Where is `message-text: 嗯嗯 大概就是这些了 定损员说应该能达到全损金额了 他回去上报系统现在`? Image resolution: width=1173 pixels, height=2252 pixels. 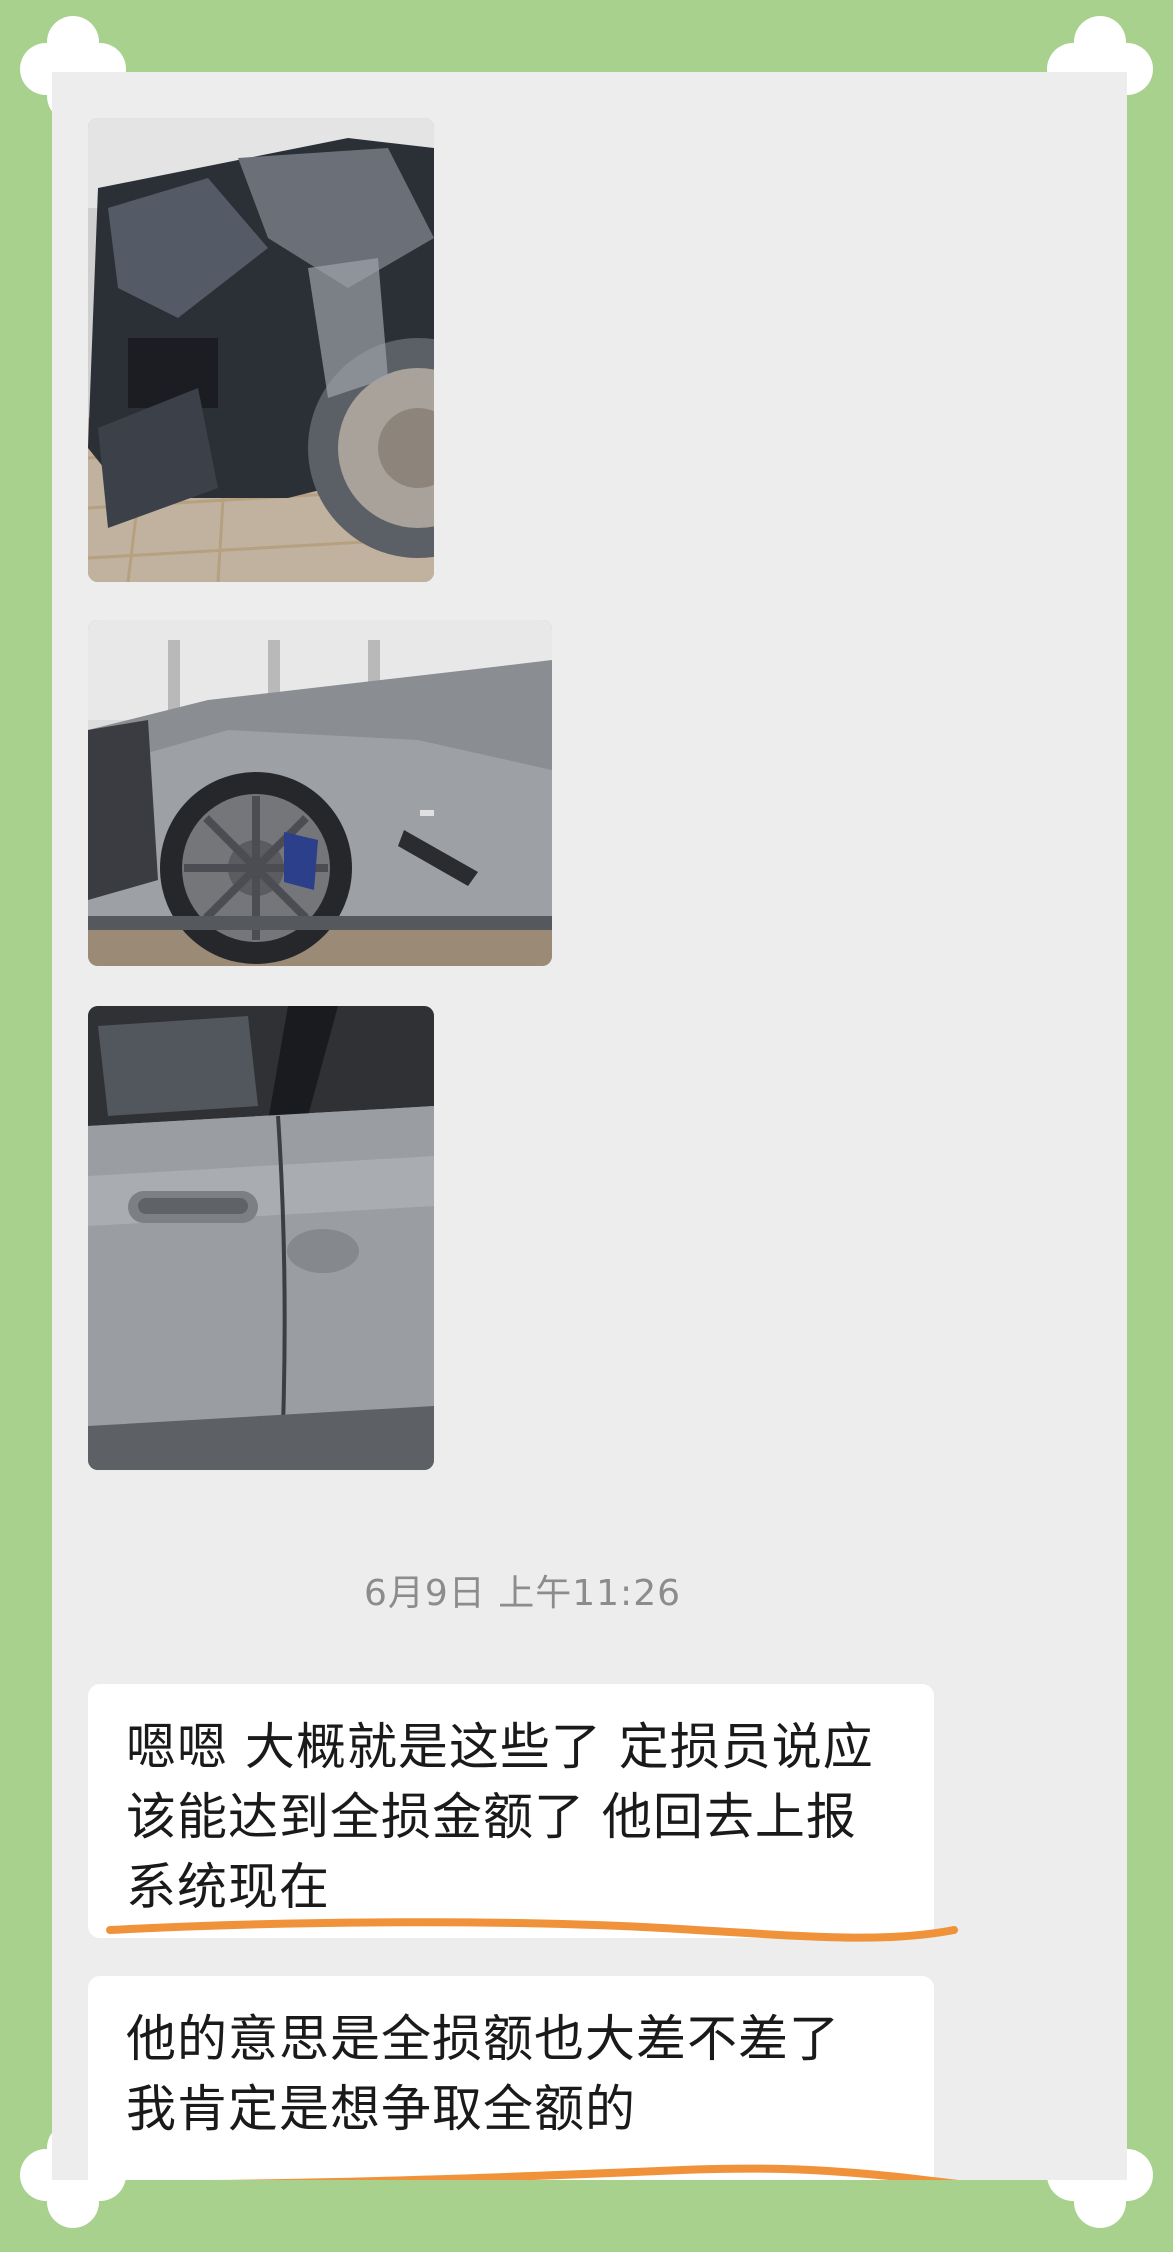 message-text: 嗯嗯 大概就是这些了 定损员说应该能达到全损金额了 他回去上报系统现在 is located at coordinates (500, 1817).